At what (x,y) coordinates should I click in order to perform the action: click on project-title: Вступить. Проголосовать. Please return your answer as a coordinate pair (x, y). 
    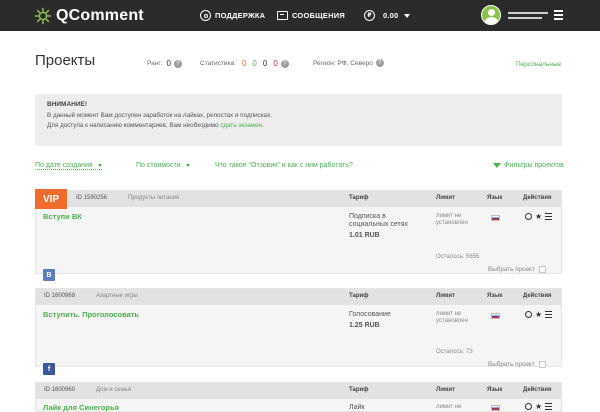
    Looking at the image, I should click on (91, 314).